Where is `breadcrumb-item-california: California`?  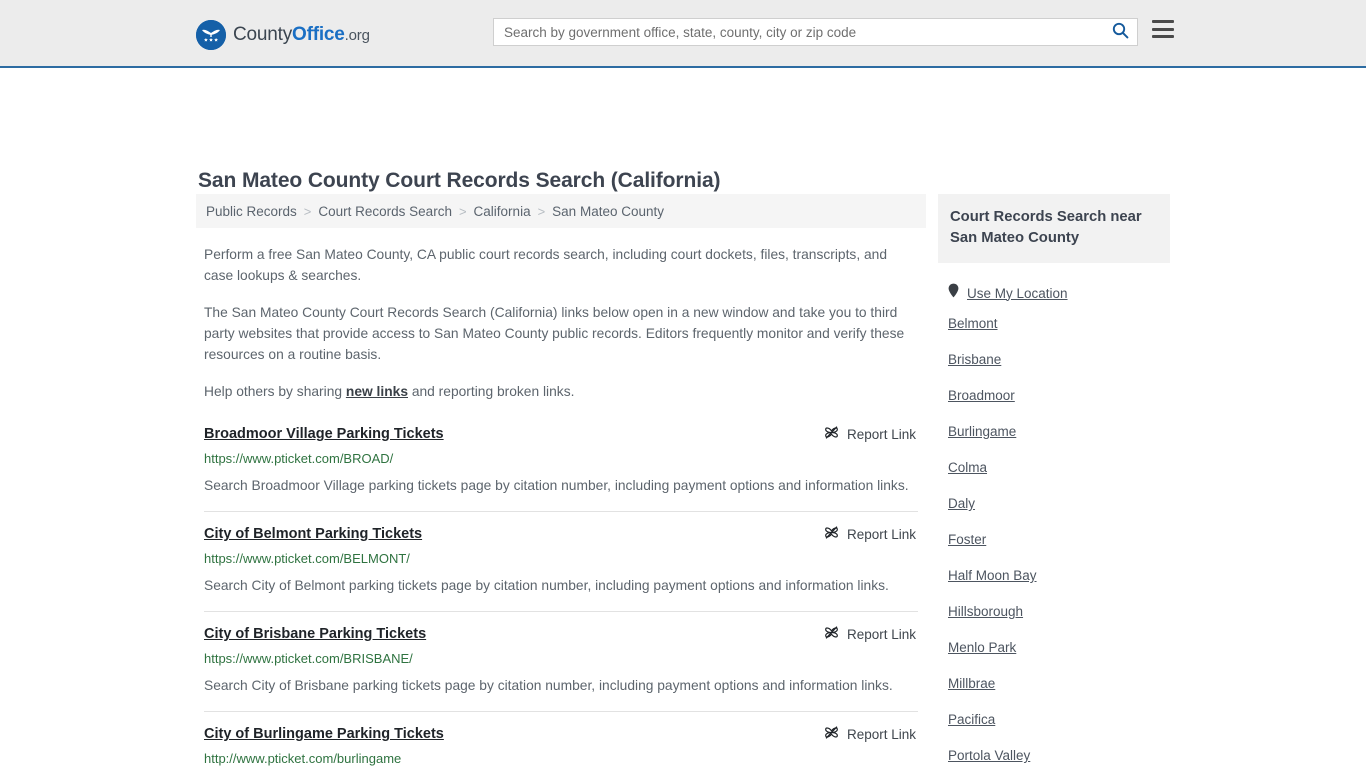 breadcrumb-item-california: California is located at coordinates (502, 211).